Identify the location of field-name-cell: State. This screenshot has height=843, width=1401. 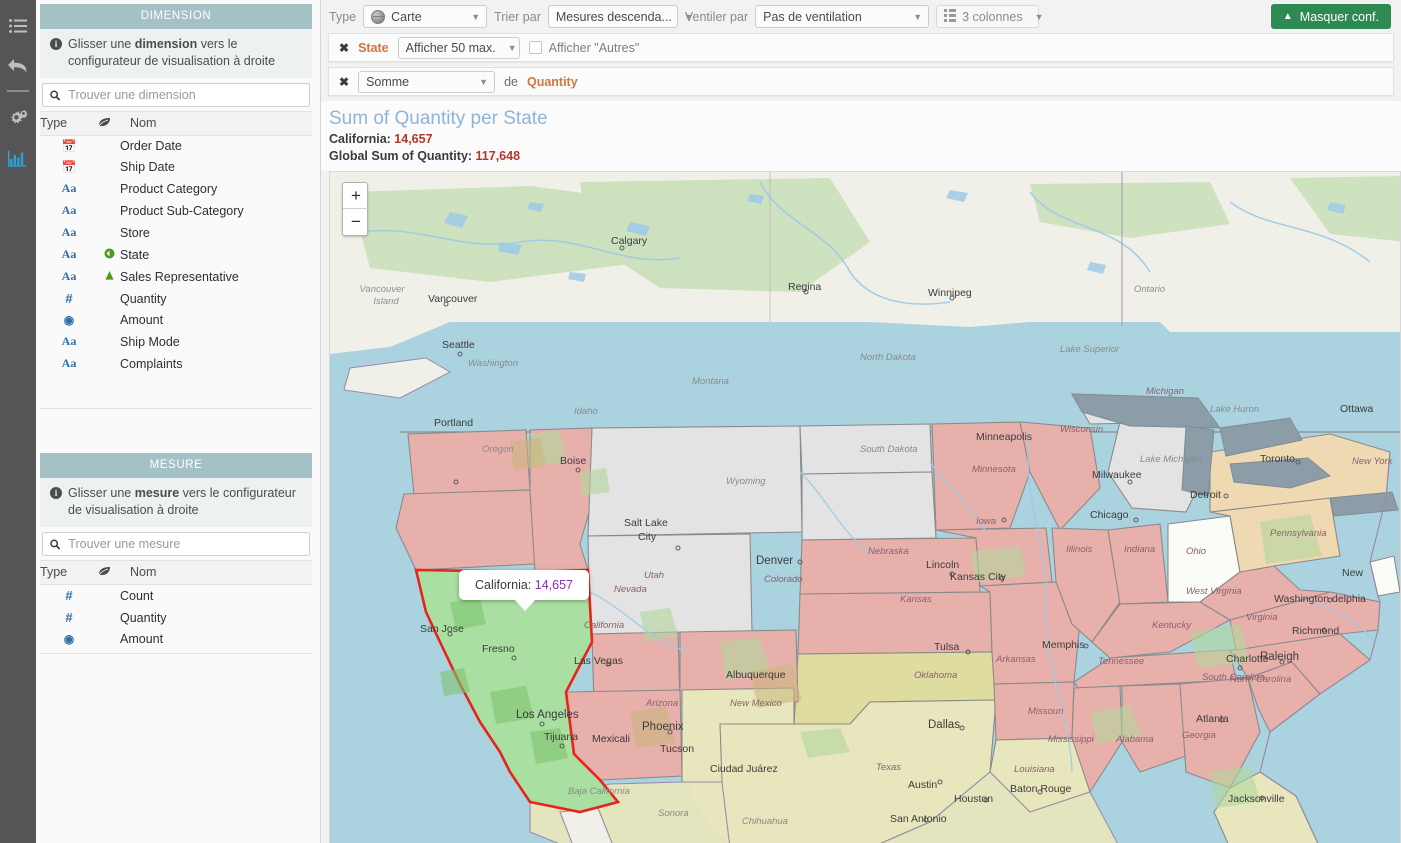
(216, 255).